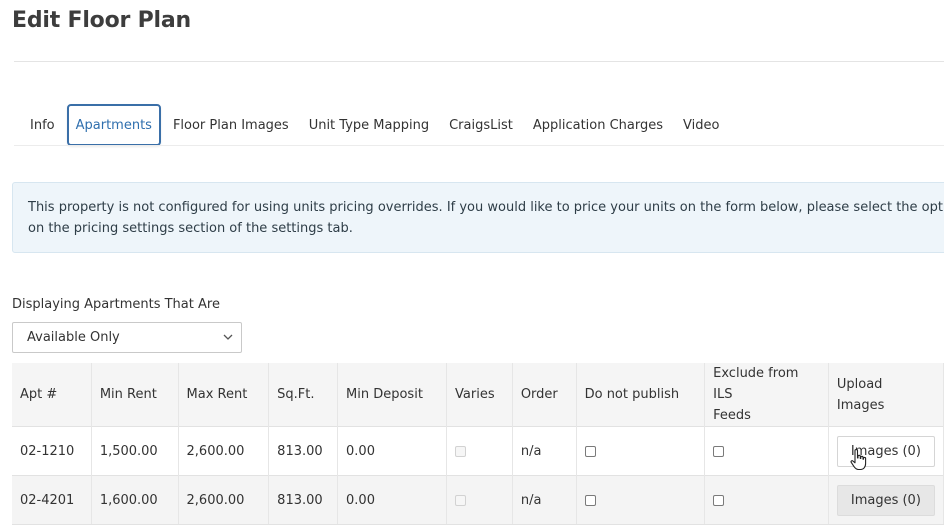 Image resolution: width=944 pixels, height=526 pixels. Describe the element at coordinates (224, 395) in the screenshot. I see `col-max-rent: Max Rent` at that location.